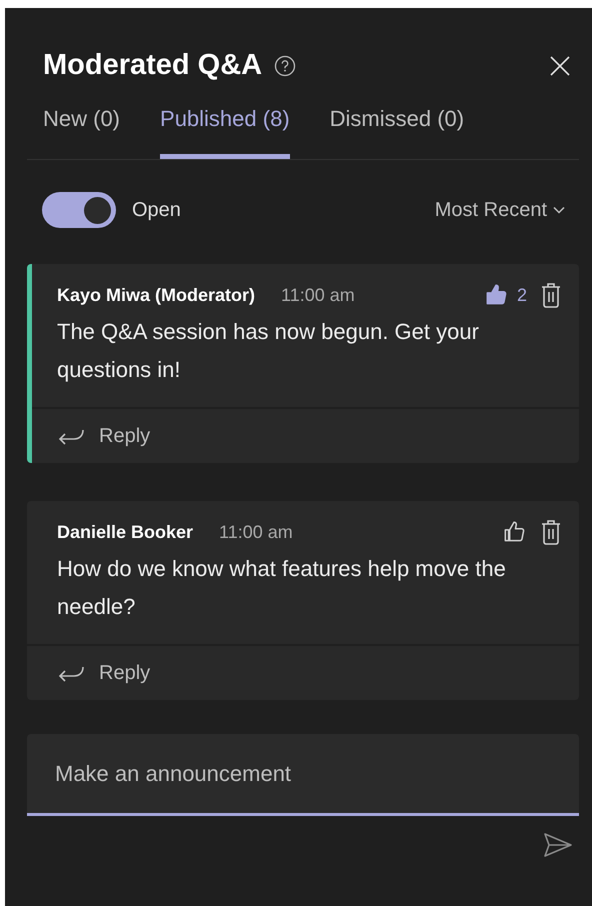 This screenshot has width=592, height=906. I want to click on help-icon, so click(285, 66).